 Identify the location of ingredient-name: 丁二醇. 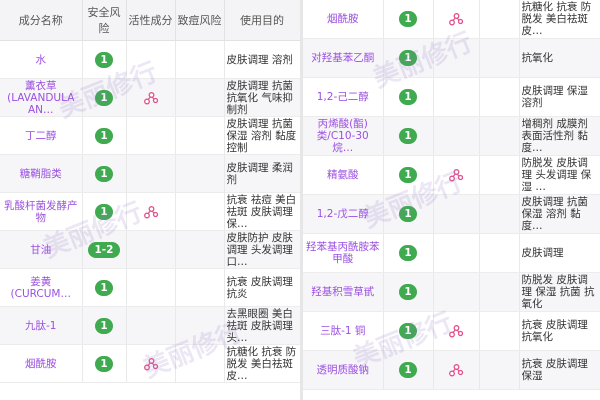
(41, 135).